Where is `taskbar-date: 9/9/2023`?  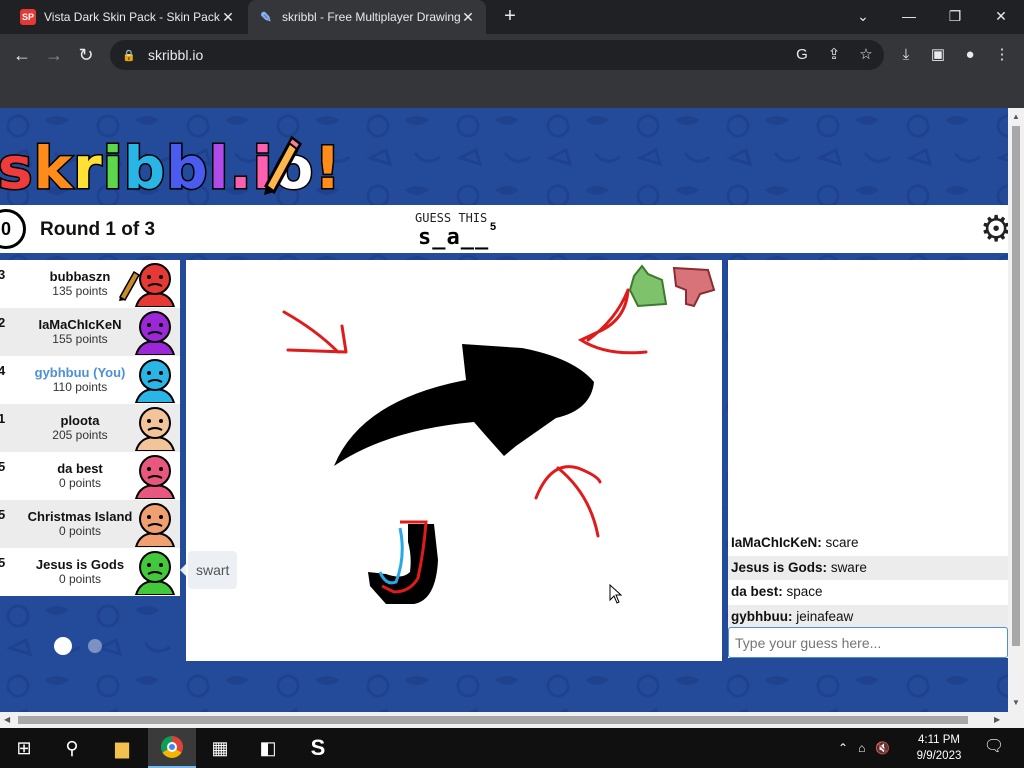 taskbar-date: 9/9/2023 is located at coordinates (939, 756).